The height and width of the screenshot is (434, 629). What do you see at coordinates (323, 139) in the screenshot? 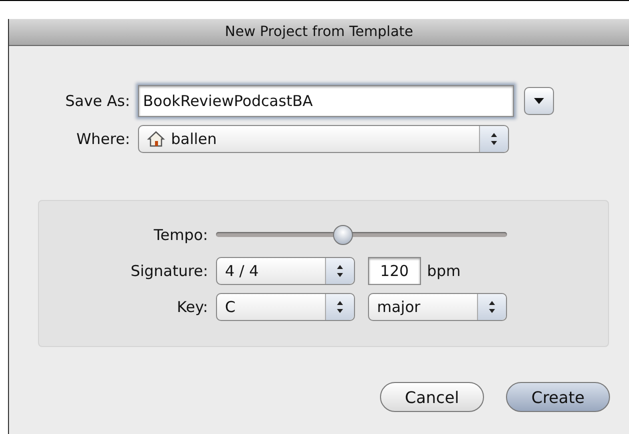
I see `location-popup: ballen` at bounding box center [323, 139].